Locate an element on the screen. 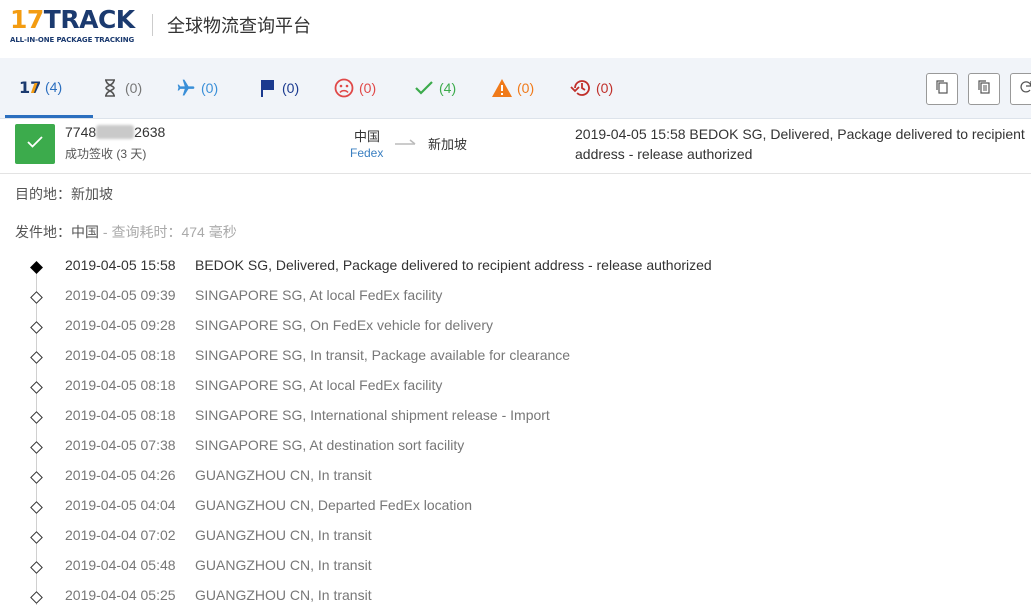 This screenshot has width=1031, height=605. warning-icon is located at coordinates (502, 88).